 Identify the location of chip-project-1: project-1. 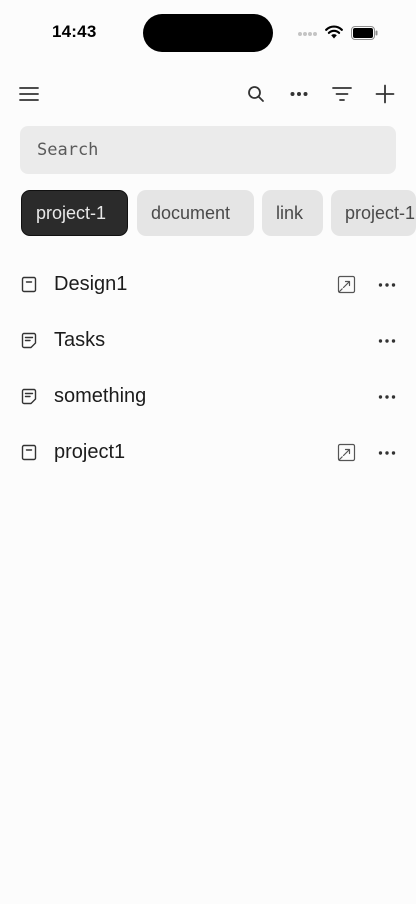
(74, 213).